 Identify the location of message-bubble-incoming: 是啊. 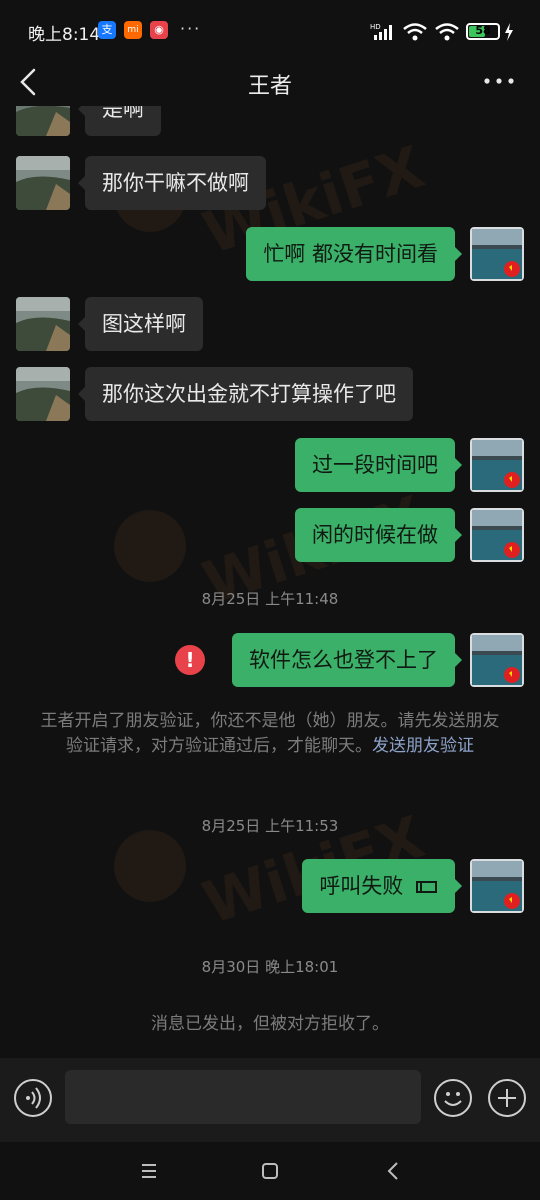
(119, 121).